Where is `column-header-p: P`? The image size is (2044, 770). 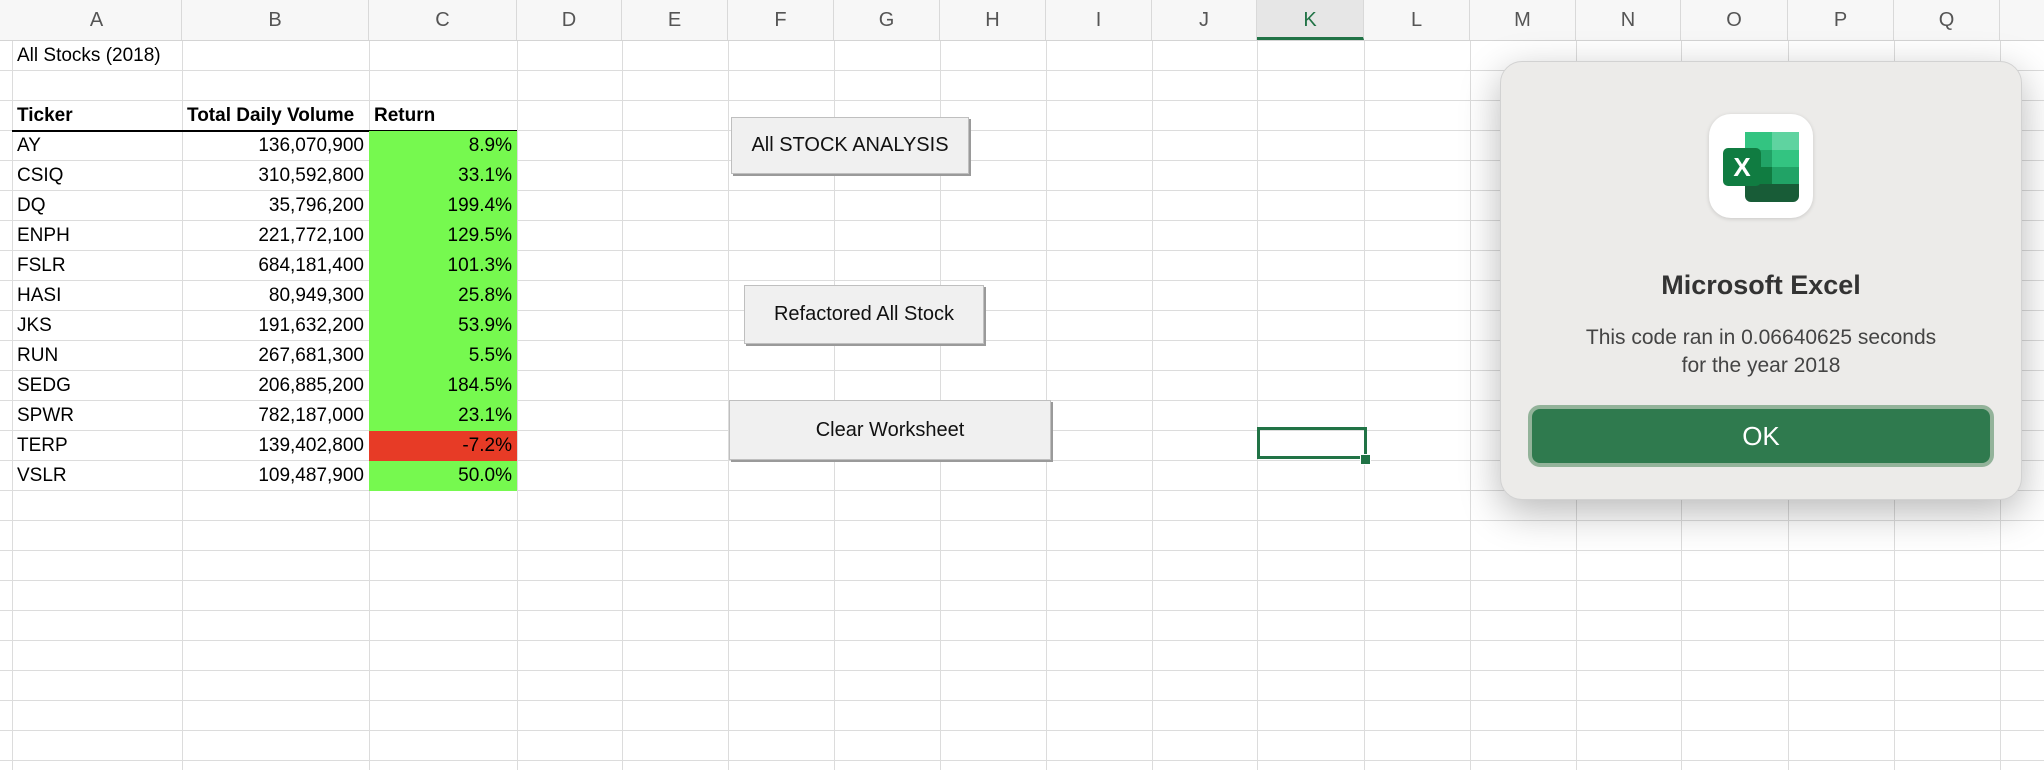
column-header-p: P is located at coordinates (1841, 20).